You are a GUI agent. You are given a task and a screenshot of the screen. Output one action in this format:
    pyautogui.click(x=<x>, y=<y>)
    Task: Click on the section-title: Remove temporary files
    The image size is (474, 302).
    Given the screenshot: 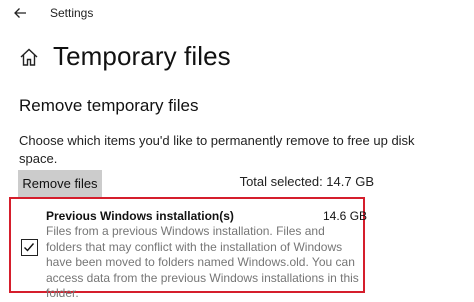 What is the action you would take?
    pyautogui.click(x=109, y=105)
    